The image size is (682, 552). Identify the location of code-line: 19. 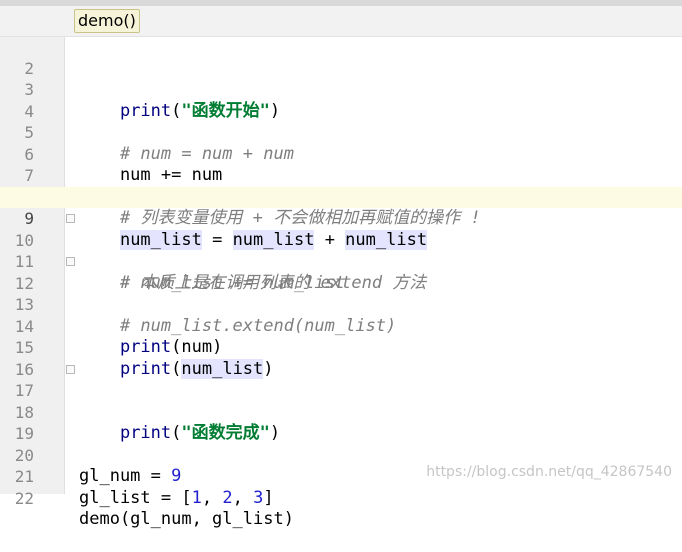
(341, 422).